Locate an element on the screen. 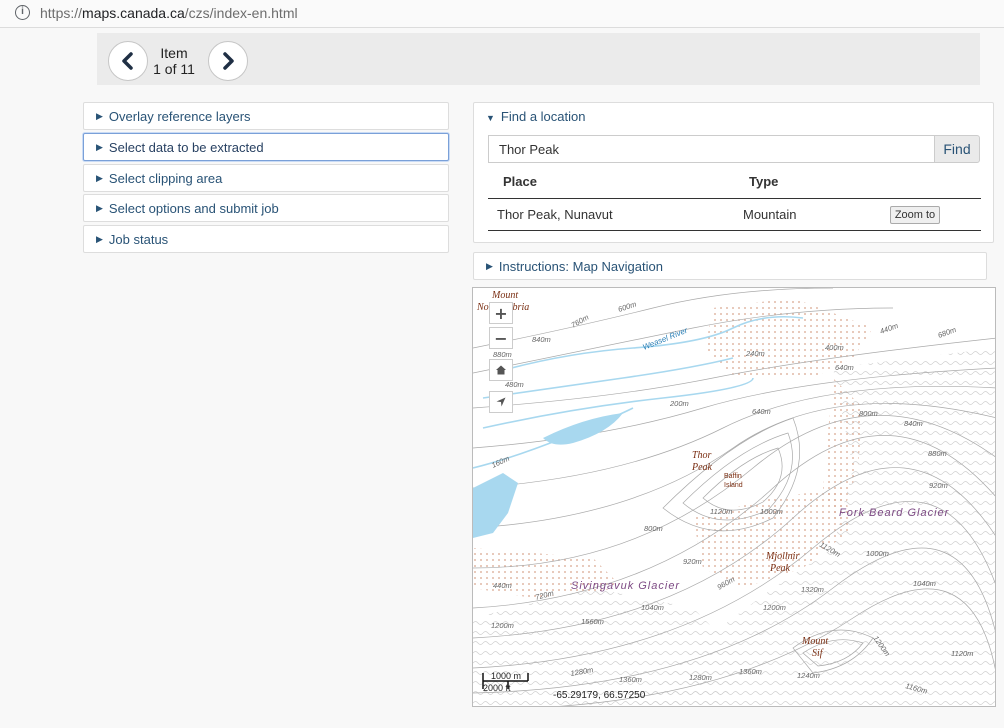 This screenshot has width=1004, height=728. column-place: Place is located at coordinates (520, 181).